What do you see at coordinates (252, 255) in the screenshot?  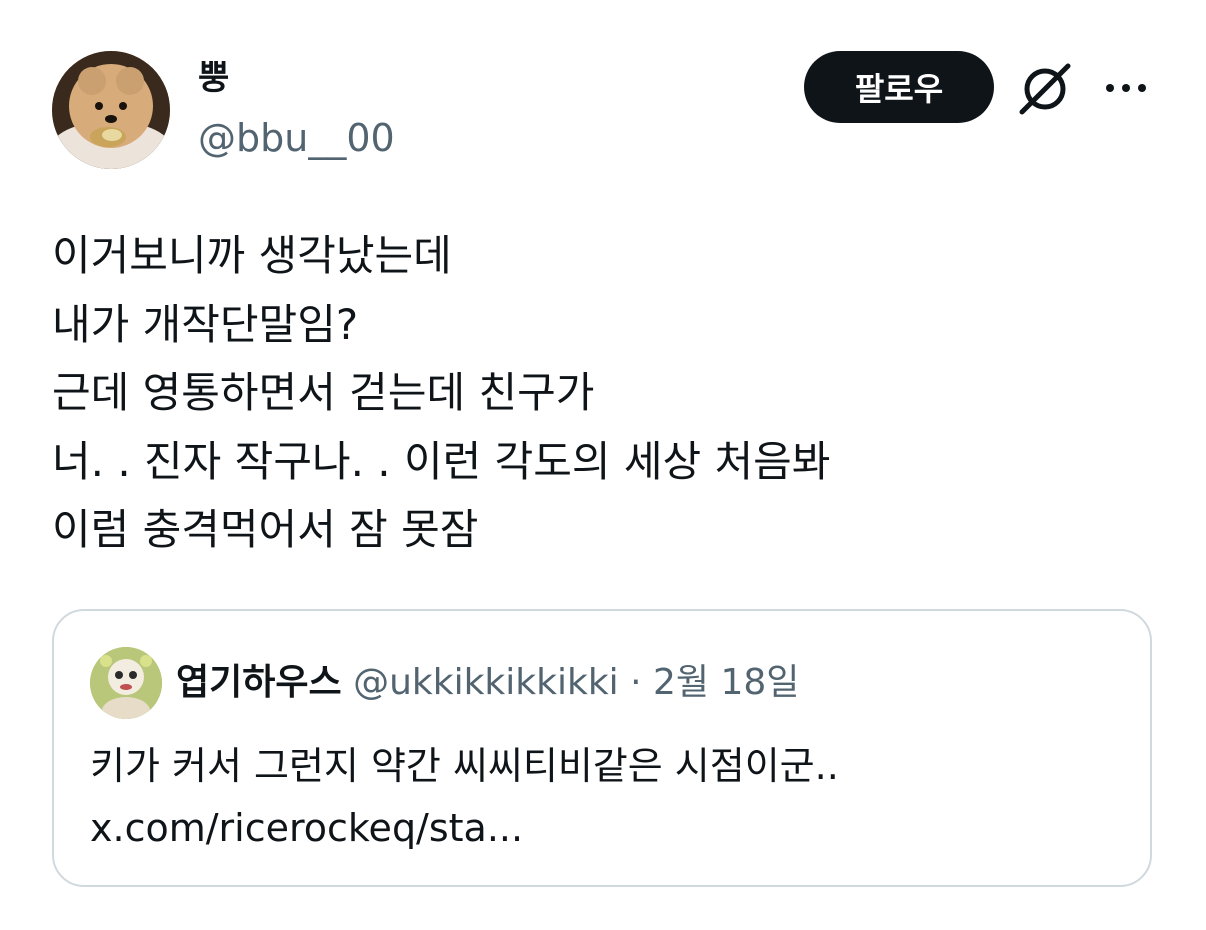 I see `tweet-line: 이거보니까 생각났는데` at bounding box center [252, 255].